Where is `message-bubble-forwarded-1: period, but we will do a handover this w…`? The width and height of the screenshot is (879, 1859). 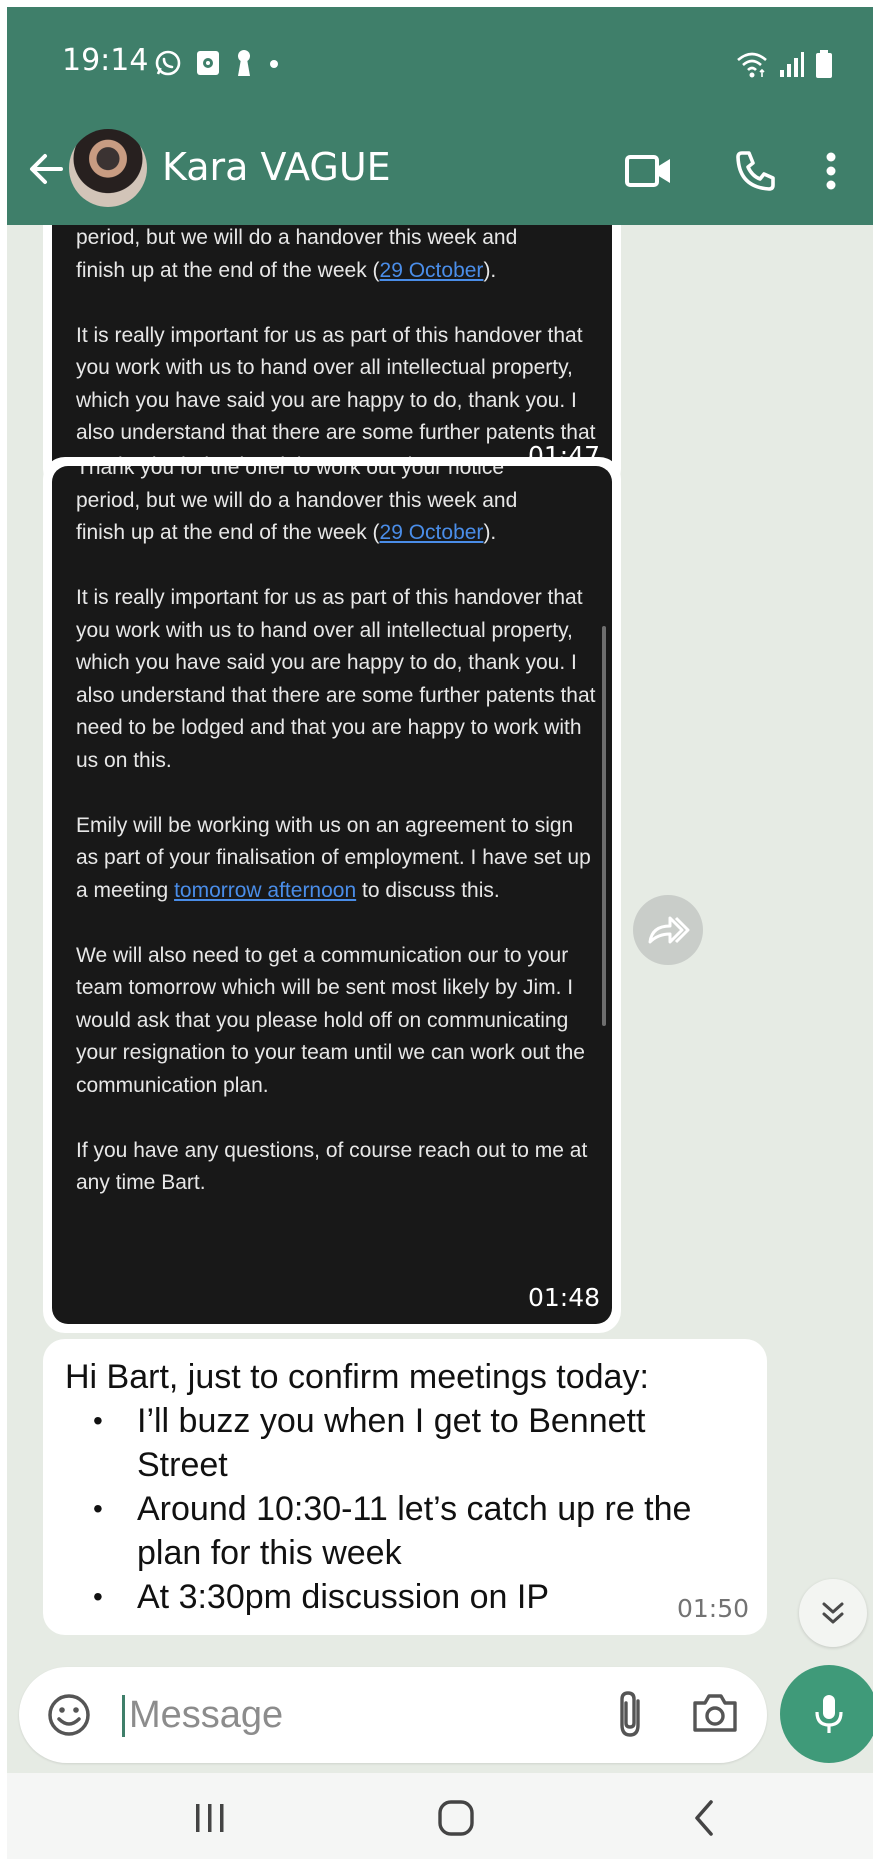
message-bubble-forwarded-1: period, but we will do a handover this w… is located at coordinates (332, 358).